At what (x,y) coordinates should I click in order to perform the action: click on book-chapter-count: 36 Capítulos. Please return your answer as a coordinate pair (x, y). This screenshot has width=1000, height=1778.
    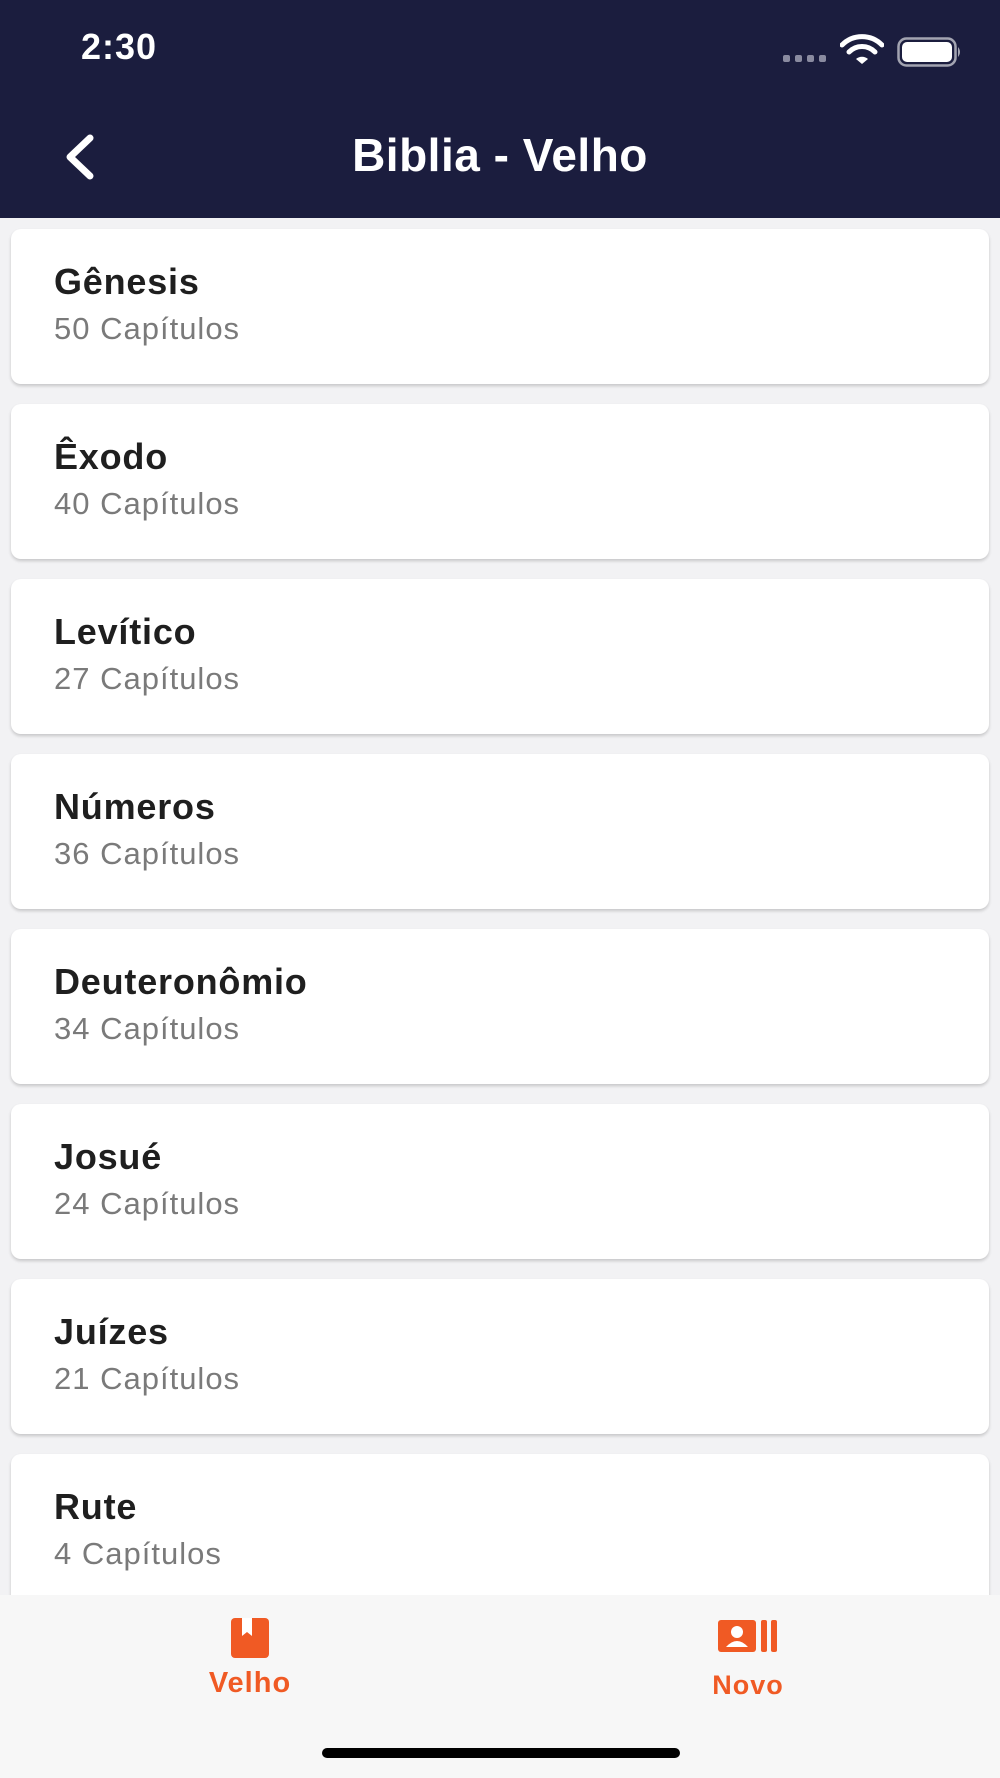
    Looking at the image, I should click on (147, 853).